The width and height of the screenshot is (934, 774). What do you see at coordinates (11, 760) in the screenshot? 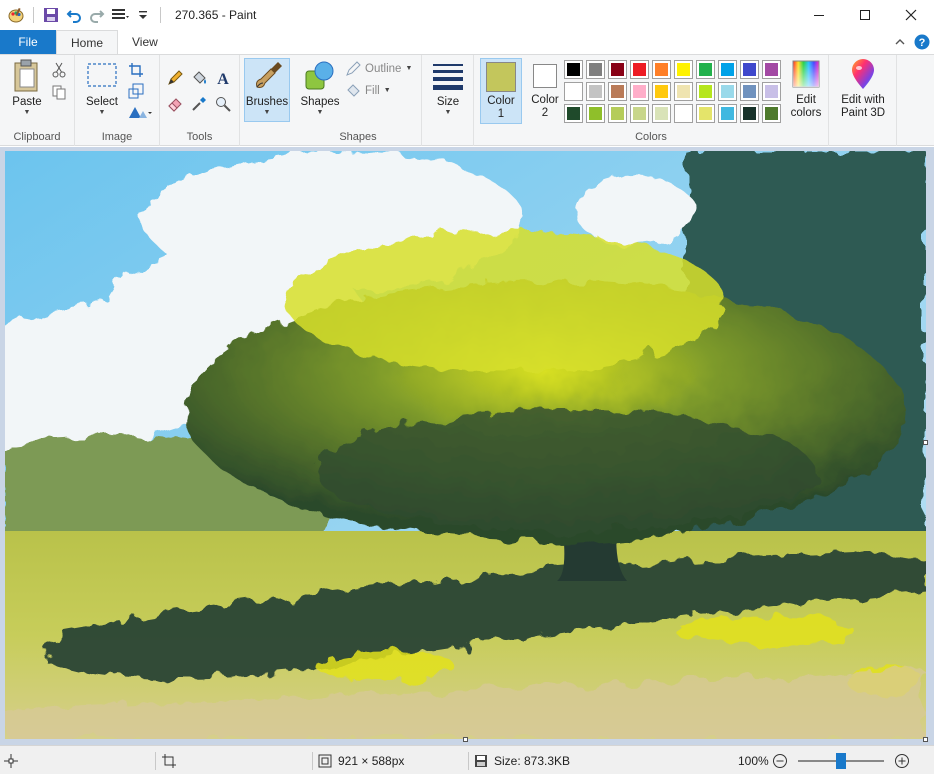
I see `crosshair-icon` at bounding box center [11, 760].